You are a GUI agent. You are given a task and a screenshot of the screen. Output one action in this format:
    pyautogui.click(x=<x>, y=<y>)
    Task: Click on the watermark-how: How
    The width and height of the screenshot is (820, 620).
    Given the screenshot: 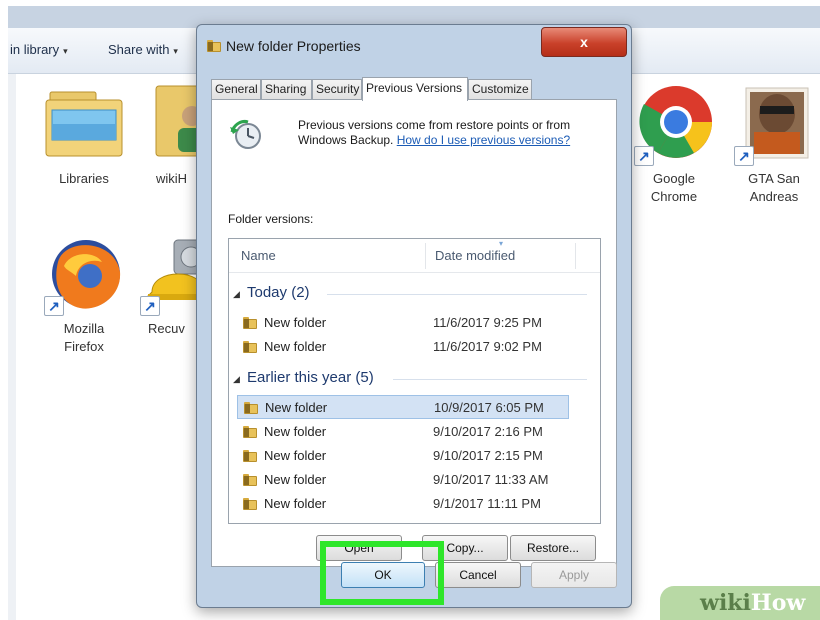 What is the action you would take?
    pyautogui.click(x=778, y=603)
    